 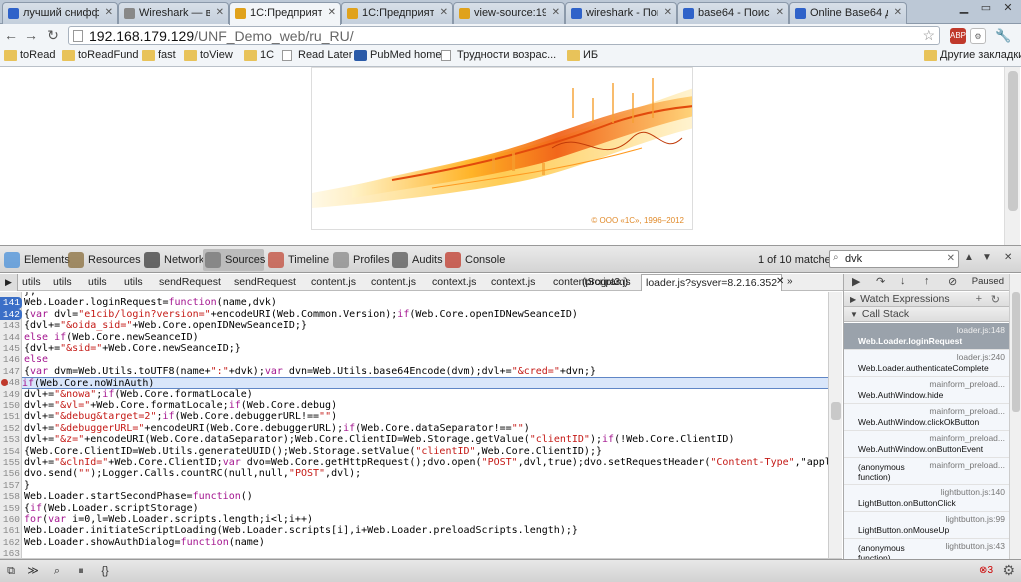 What do you see at coordinates (780, 281) in the screenshot?
I see `close-file-icon: ✕` at bounding box center [780, 281].